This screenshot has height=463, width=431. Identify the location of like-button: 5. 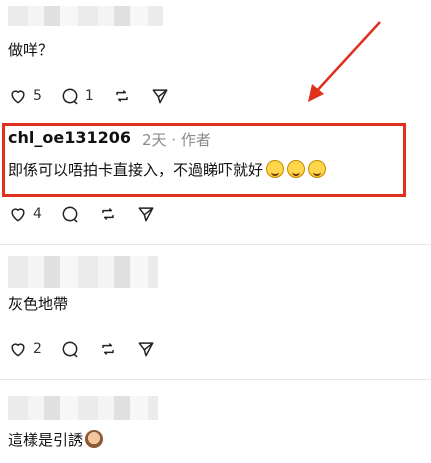
(25, 96).